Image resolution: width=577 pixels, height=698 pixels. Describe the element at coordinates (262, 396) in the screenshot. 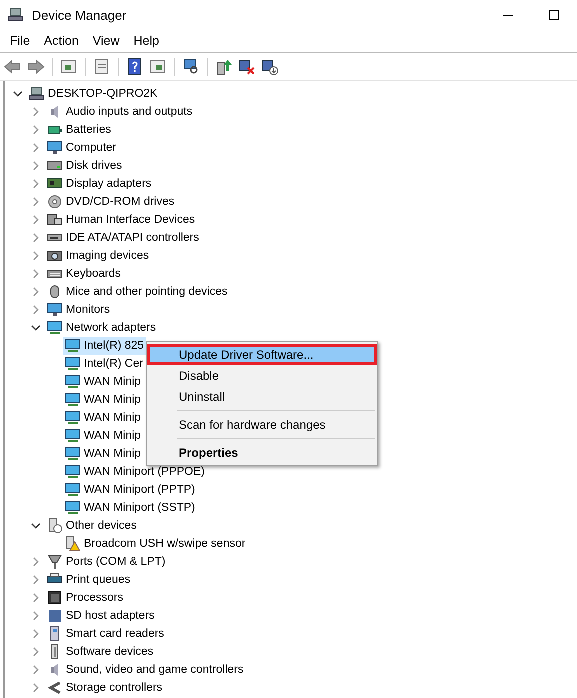

I see `context-menu-item: Uninstall` at that location.